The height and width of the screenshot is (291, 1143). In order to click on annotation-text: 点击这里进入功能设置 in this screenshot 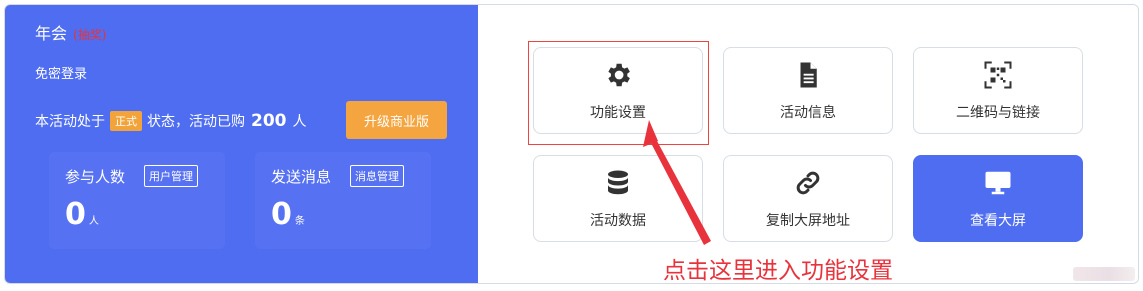, I will do `click(778, 271)`.